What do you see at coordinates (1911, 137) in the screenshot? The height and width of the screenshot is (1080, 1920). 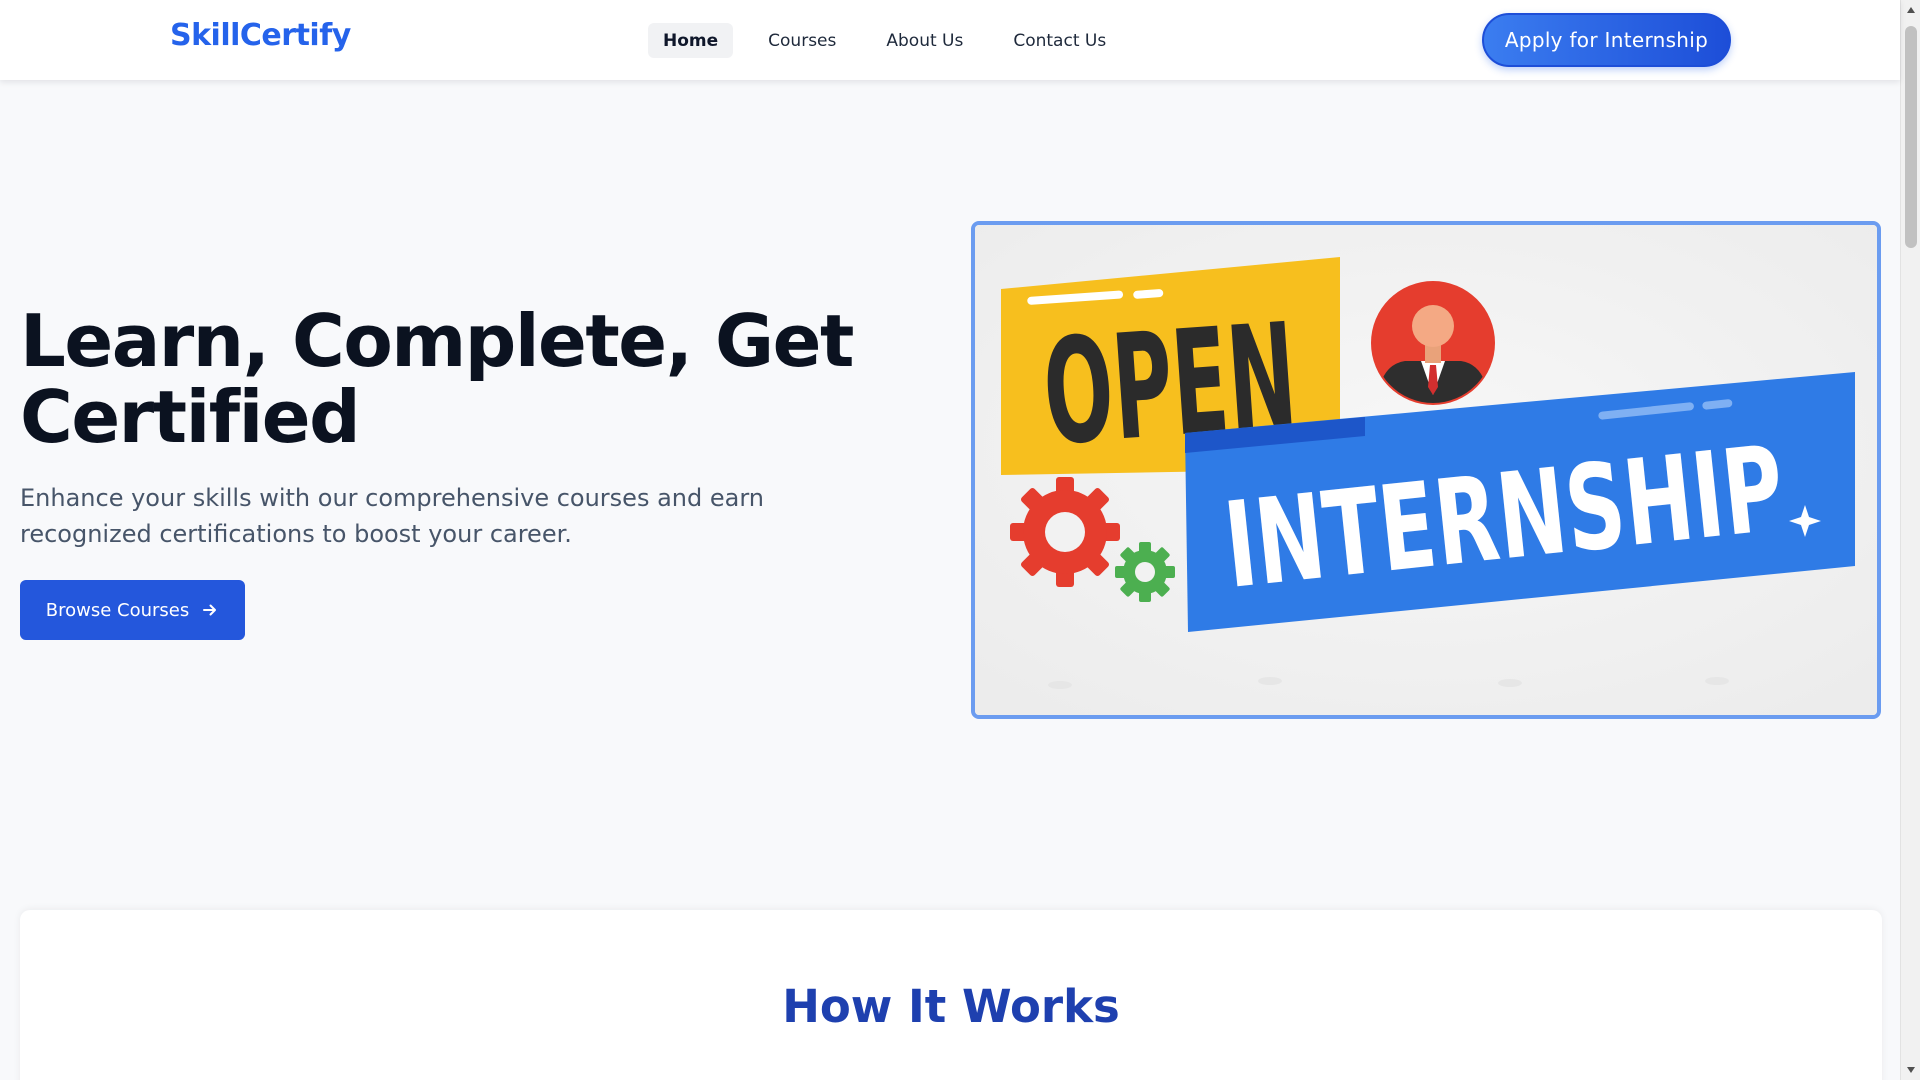 I see `scrollbar-thumb` at bounding box center [1911, 137].